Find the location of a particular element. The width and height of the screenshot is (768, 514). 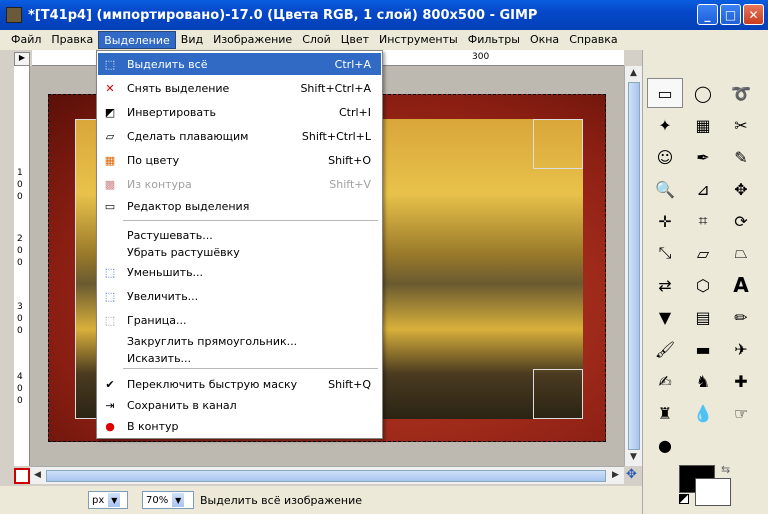

fuzzy-select-icon: ✦ is located at coordinates (665, 125).